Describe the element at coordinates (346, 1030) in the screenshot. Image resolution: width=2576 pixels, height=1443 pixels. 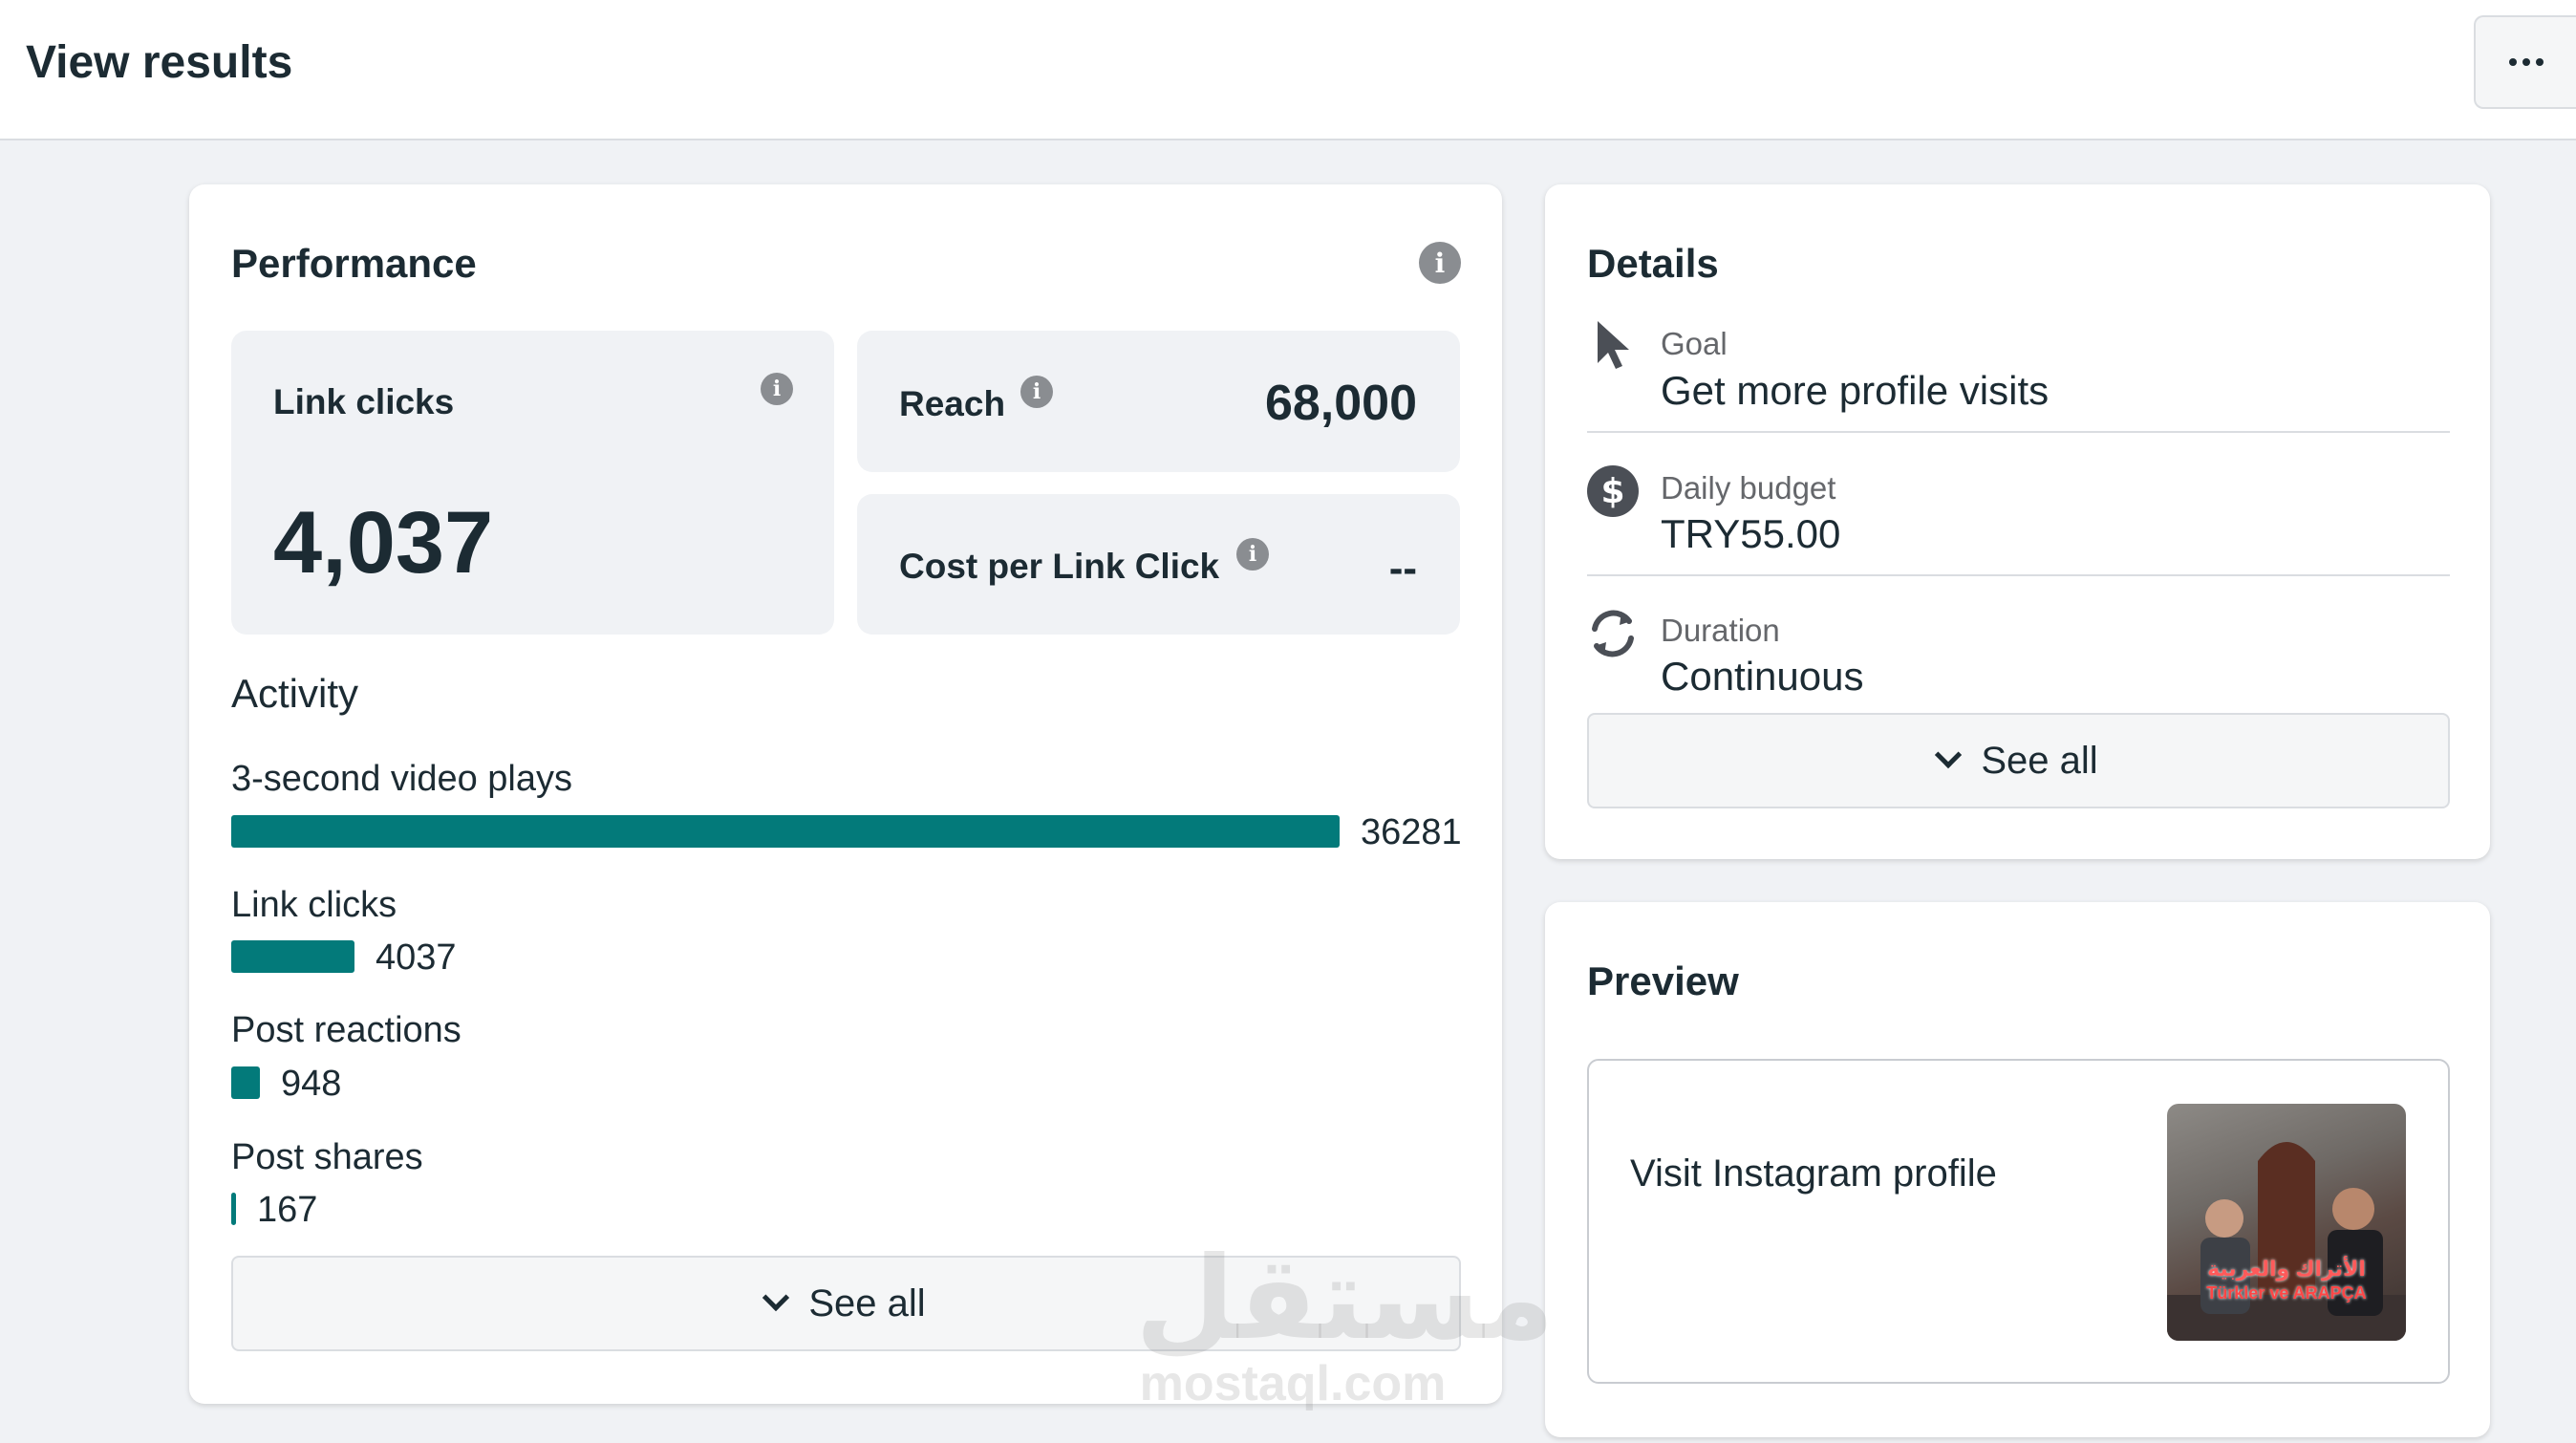
I see `activity-label: Post reactions` at that location.